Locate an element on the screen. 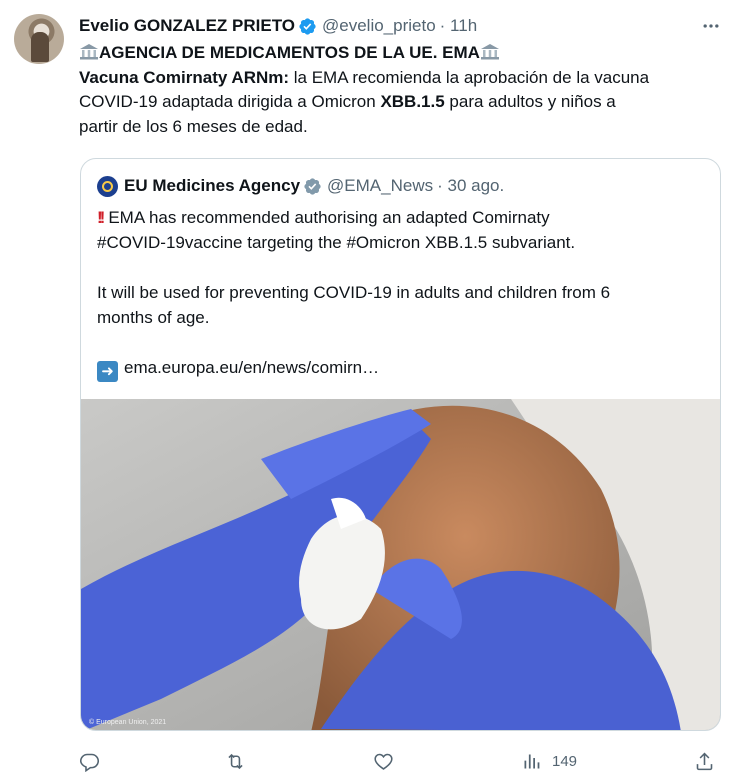 The image size is (754, 782). tweet-heading-line: AGENCIA DE MEDICAMENTOS DE LA UE. EMA is located at coordinates (404, 53).